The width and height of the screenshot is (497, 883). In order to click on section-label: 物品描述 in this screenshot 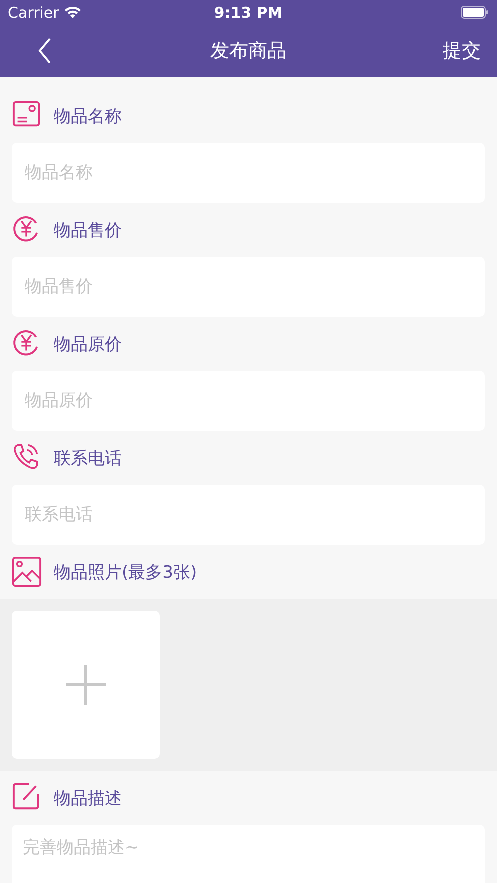, I will do `click(88, 799)`.